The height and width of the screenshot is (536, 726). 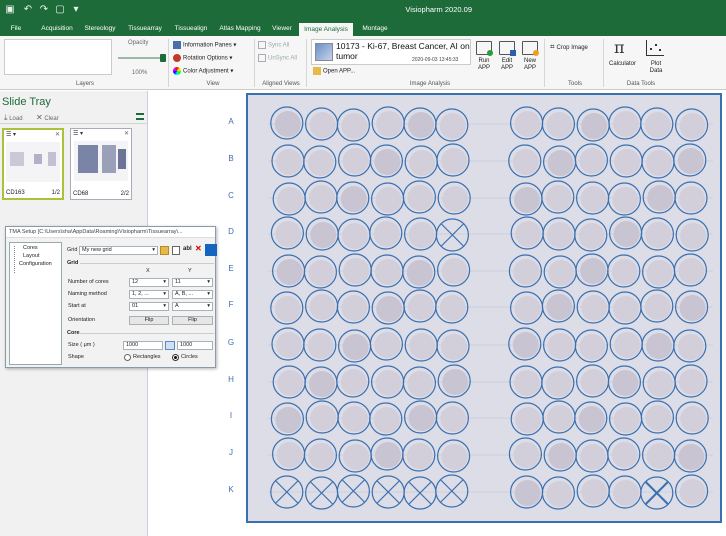 What do you see at coordinates (388, 123) in the screenshot?
I see `tma-core-a04` at bounding box center [388, 123].